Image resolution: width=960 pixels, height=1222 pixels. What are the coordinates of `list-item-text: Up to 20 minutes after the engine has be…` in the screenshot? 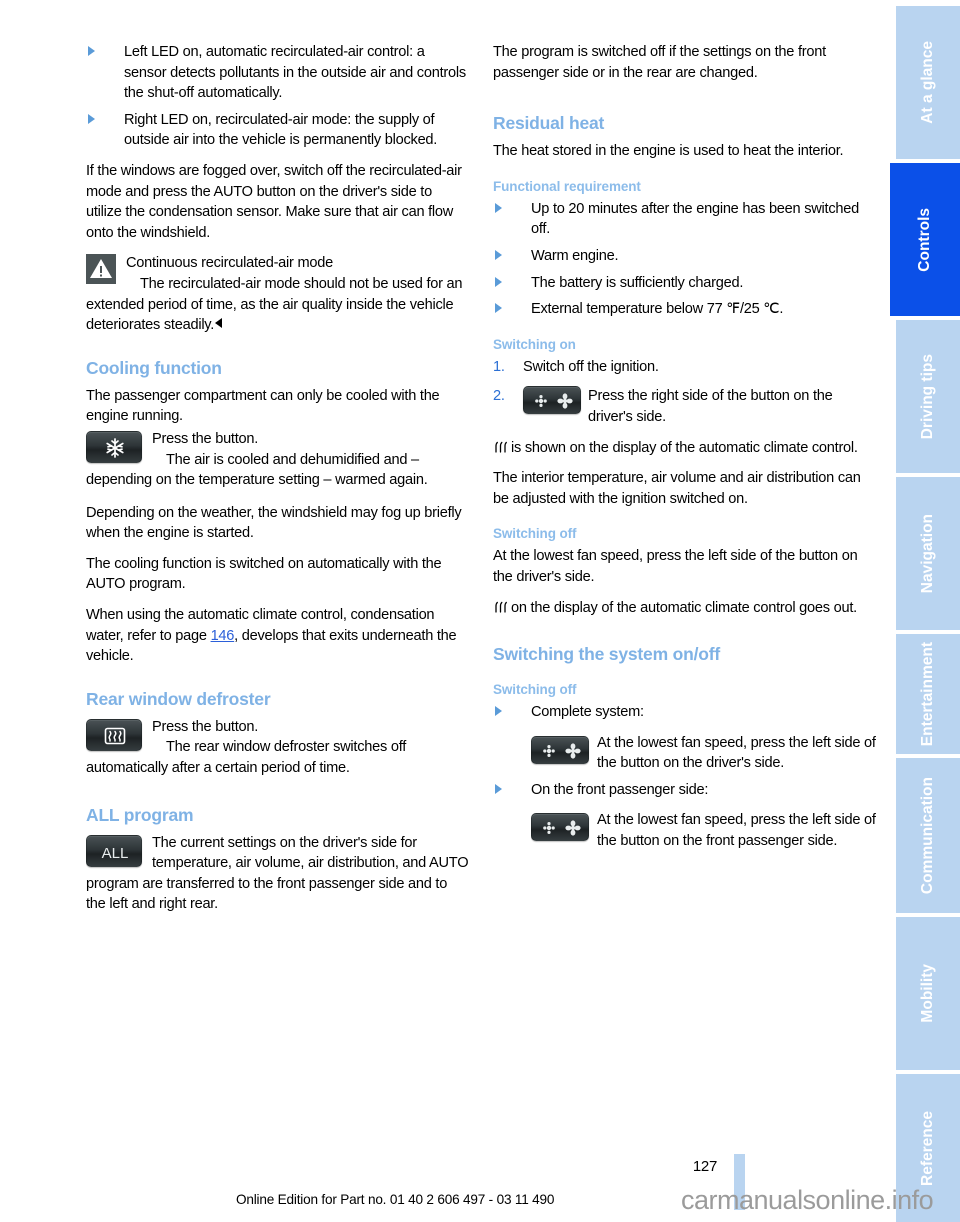 It's located at (695, 219).